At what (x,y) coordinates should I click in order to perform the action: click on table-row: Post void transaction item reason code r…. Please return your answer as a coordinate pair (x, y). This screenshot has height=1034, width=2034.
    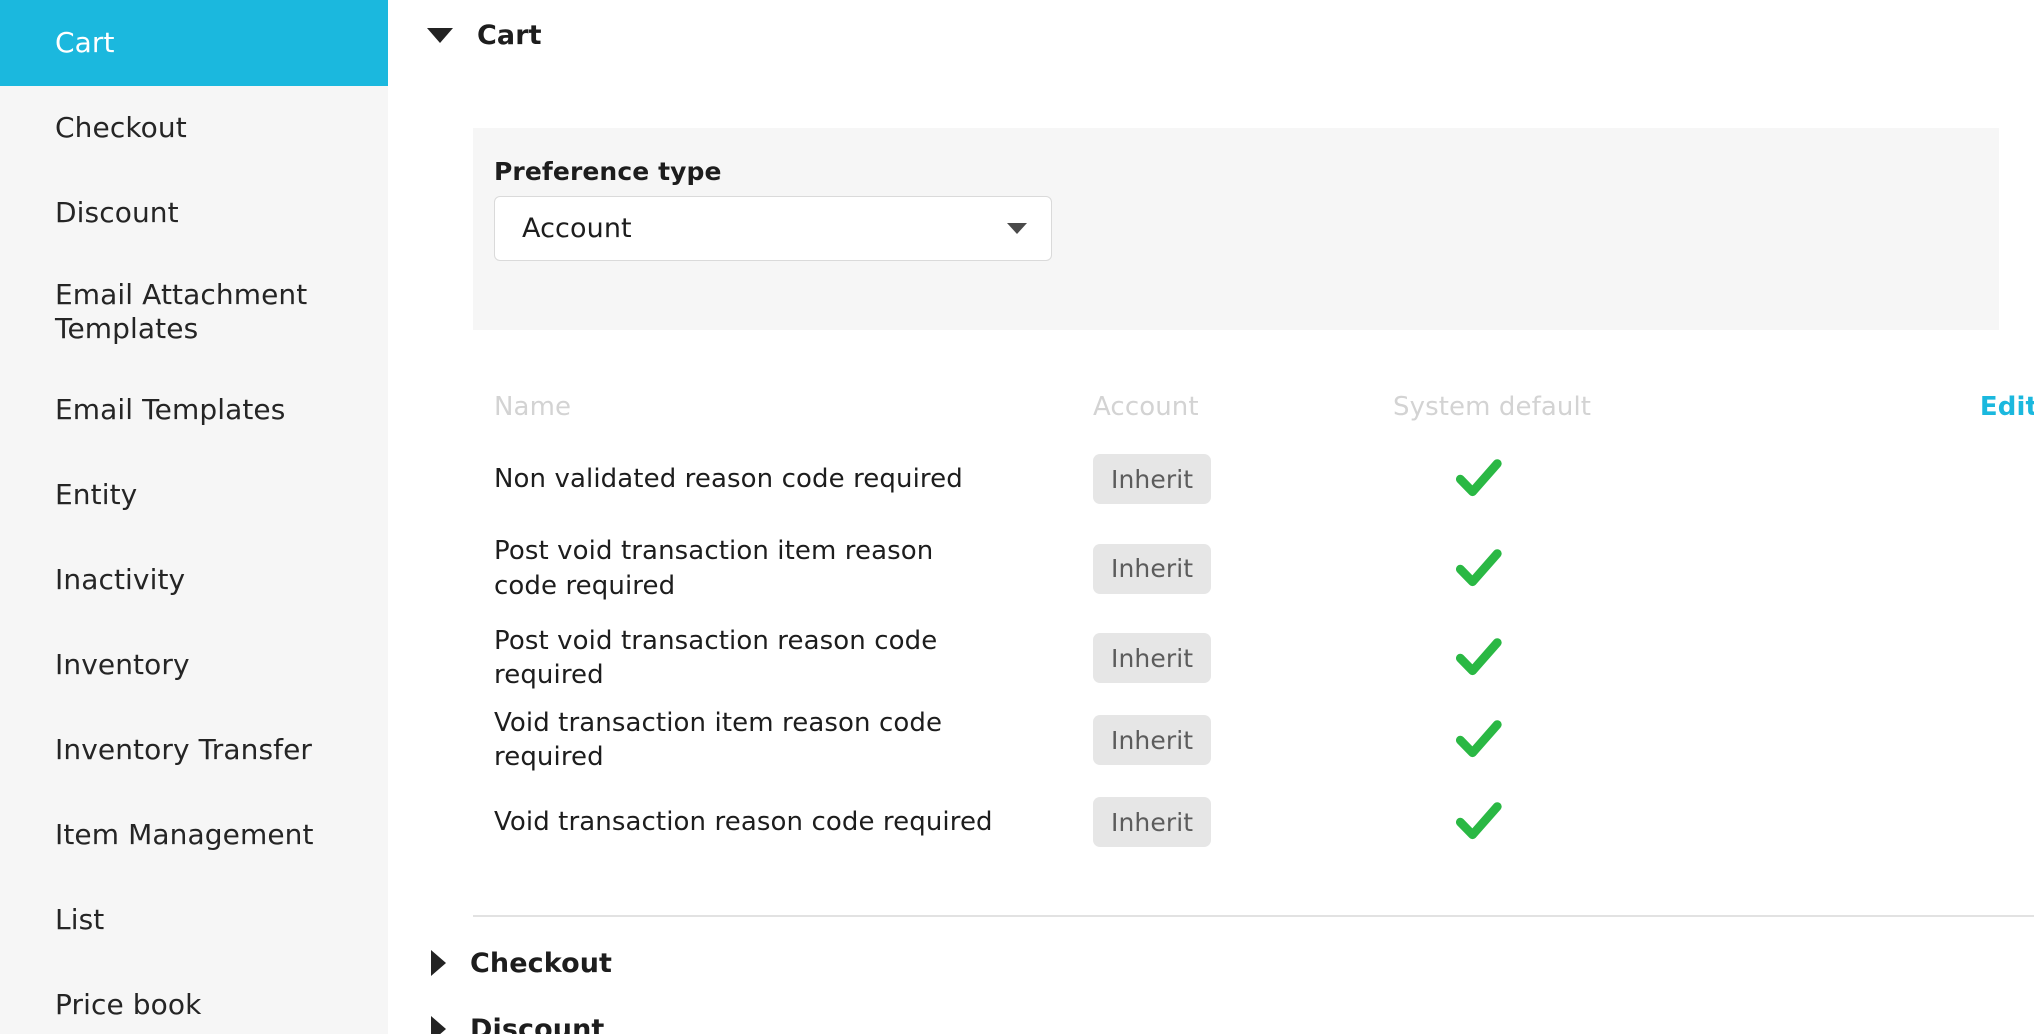
    Looking at the image, I should click on (1253, 568).